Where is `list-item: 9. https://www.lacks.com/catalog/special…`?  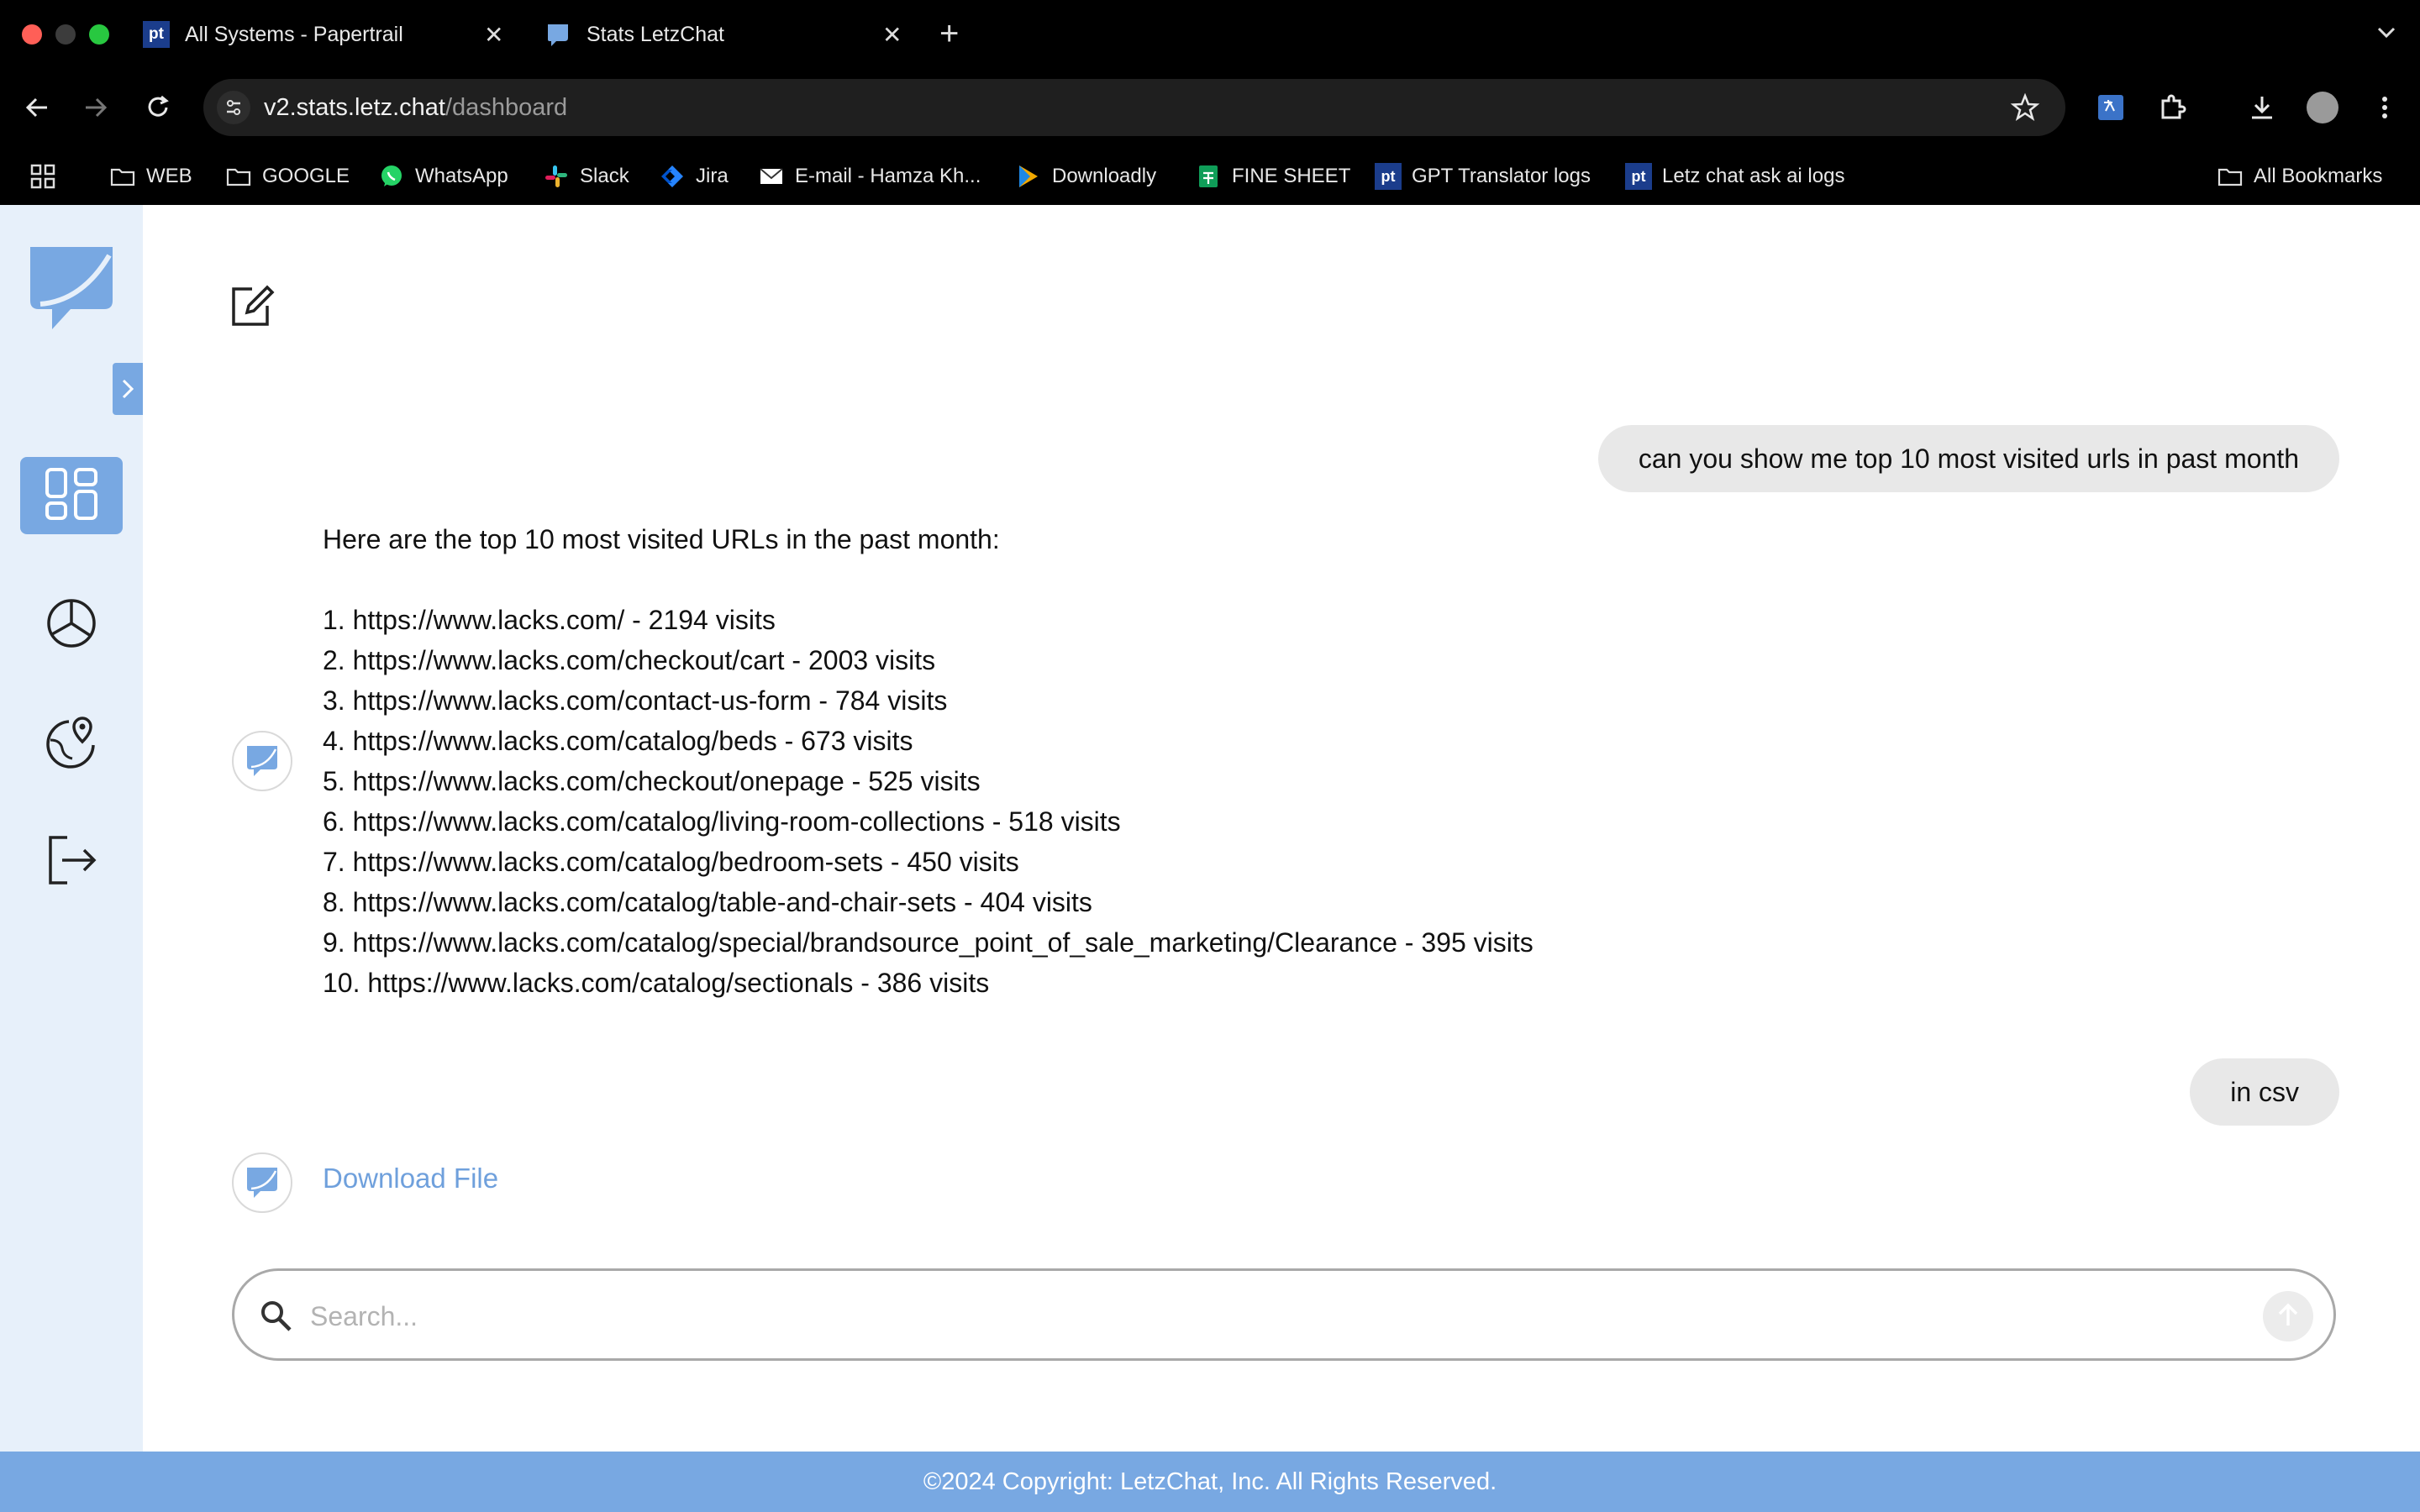 list-item: 9. https://www.lacks.com/catalog/special… is located at coordinates (929, 942).